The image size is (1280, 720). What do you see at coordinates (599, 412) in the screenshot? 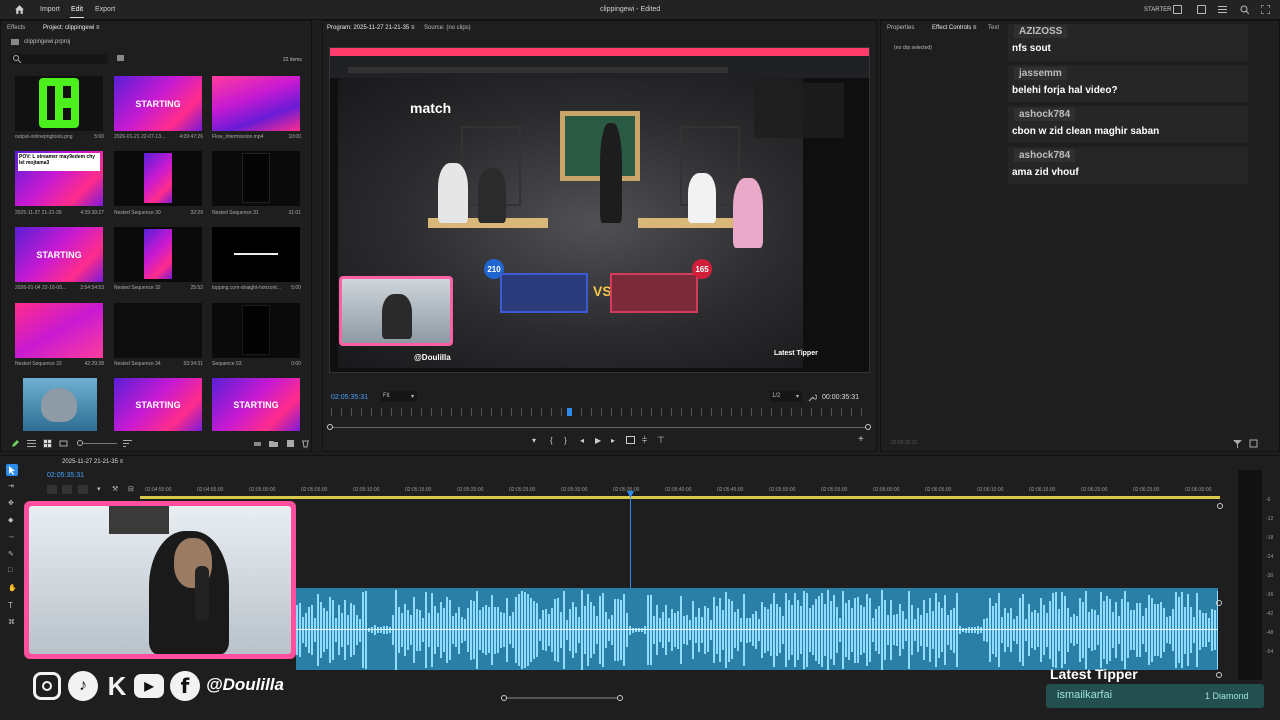
I see `monitor-ruler` at bounding box center [599, 412].